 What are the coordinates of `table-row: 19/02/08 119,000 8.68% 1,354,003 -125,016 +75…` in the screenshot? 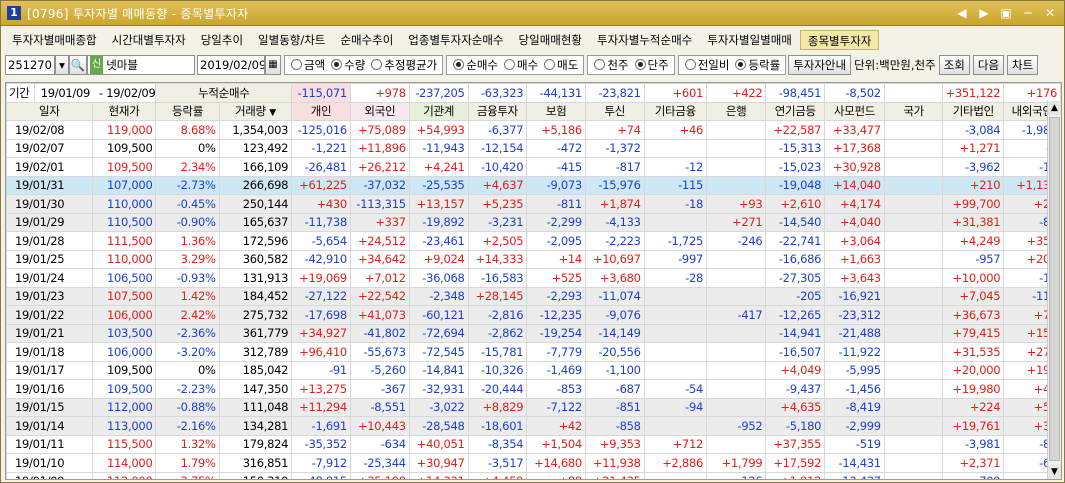 It's located at (533, 130).